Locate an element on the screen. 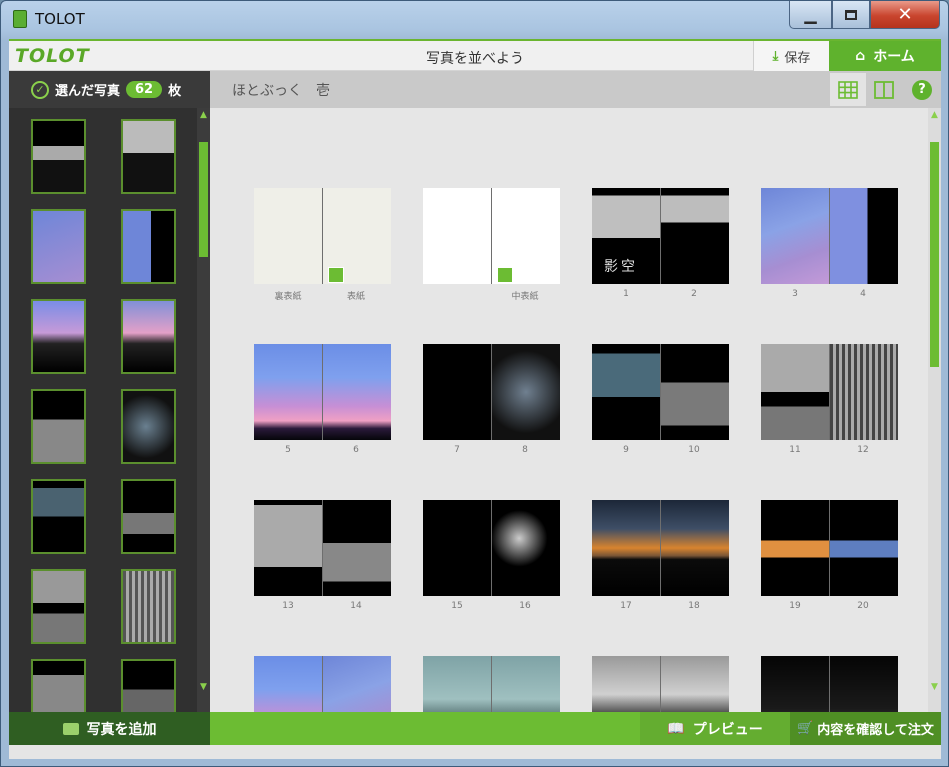  page-number-label: 13 is located at coordinates (288, 606).